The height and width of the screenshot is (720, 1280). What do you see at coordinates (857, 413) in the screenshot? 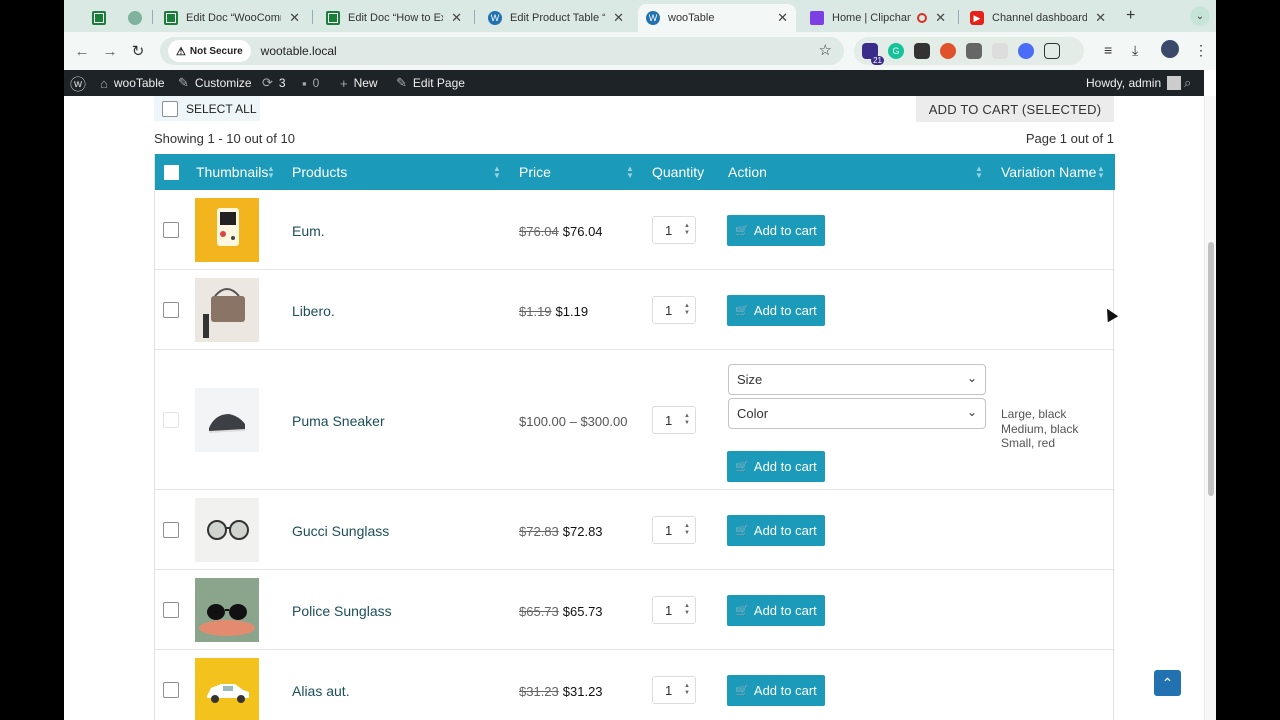
I see `color-select: Color ⌄` at bounding box center [857, 413].